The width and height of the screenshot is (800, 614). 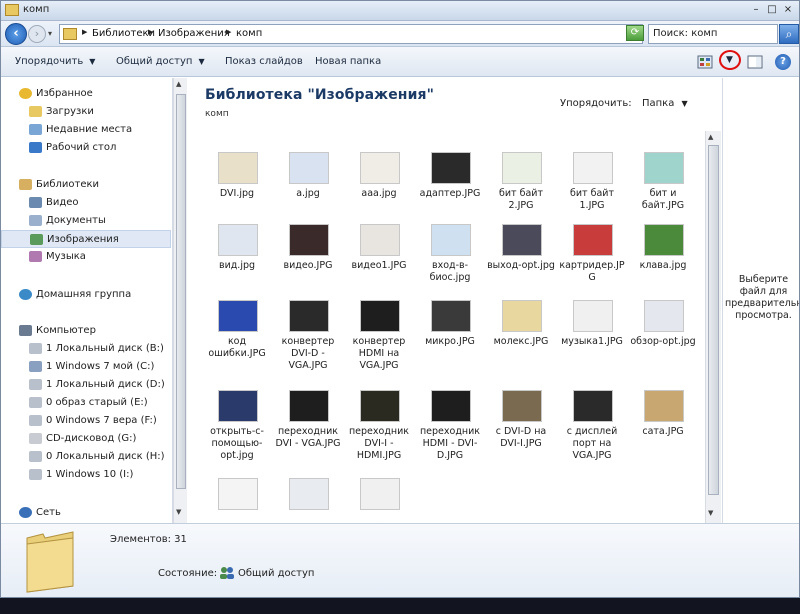 What do you see at coordinates (663, 192) in the screenshot?
I see `file-item: бит и байт.JPG` at bounding box center [663, 192].